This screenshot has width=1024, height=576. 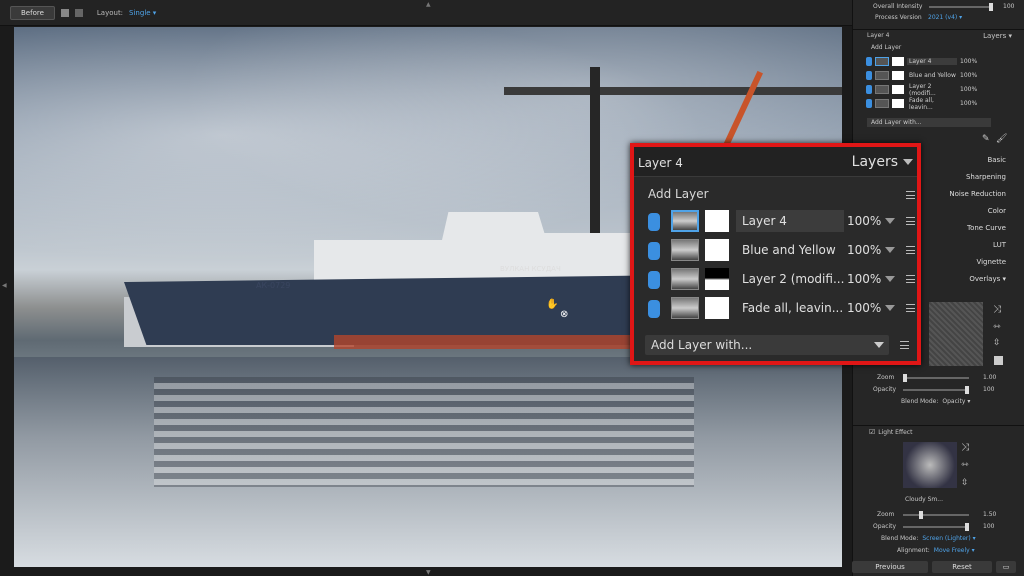 I want to click on process-version-dropdown: 2021 (v4) ▾, so click(x=945, y=17).